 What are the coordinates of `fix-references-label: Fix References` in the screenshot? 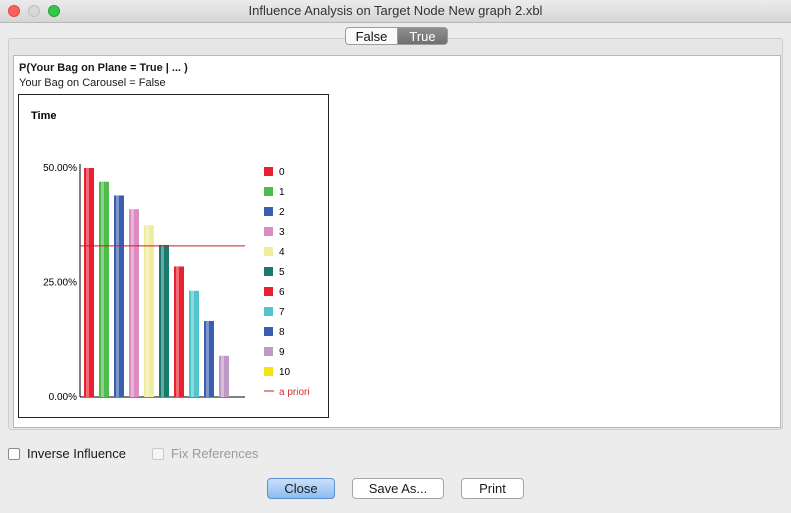 It's located at (215, 453).